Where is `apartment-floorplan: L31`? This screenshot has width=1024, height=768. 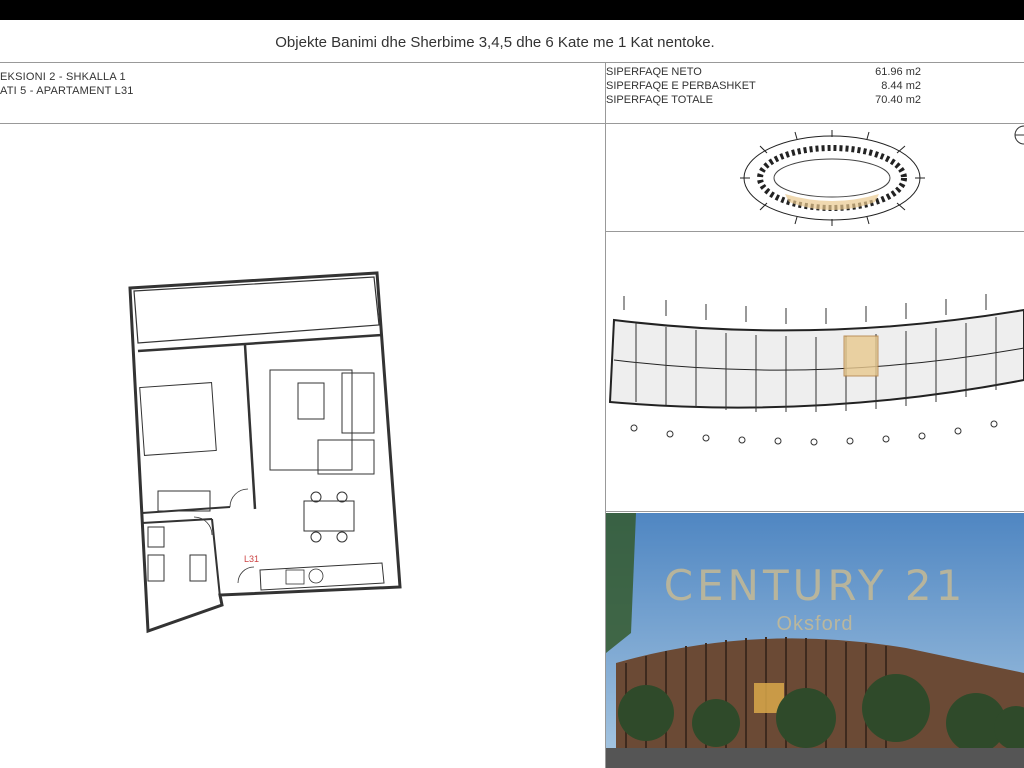
apartment-floorplan: L31 is located at coordinates (265, 452).